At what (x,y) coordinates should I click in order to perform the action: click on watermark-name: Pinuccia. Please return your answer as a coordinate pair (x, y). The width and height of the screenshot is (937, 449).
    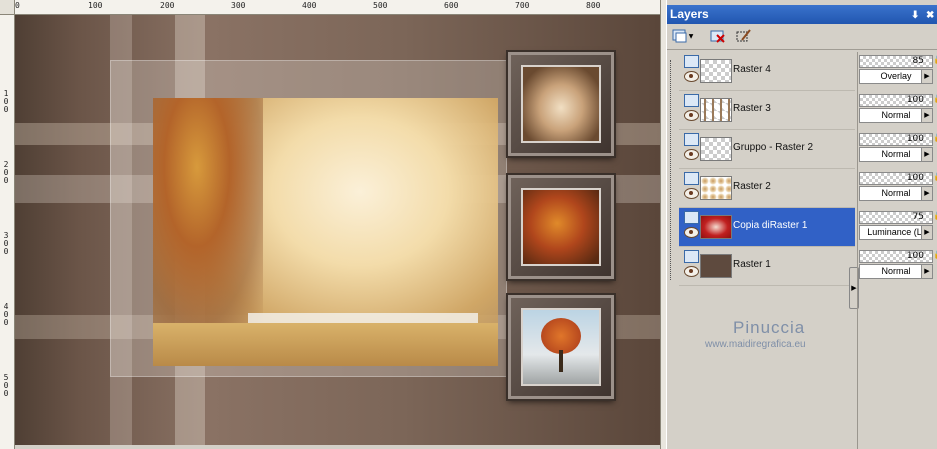
    Looking at the image, I should click on (769, 327).